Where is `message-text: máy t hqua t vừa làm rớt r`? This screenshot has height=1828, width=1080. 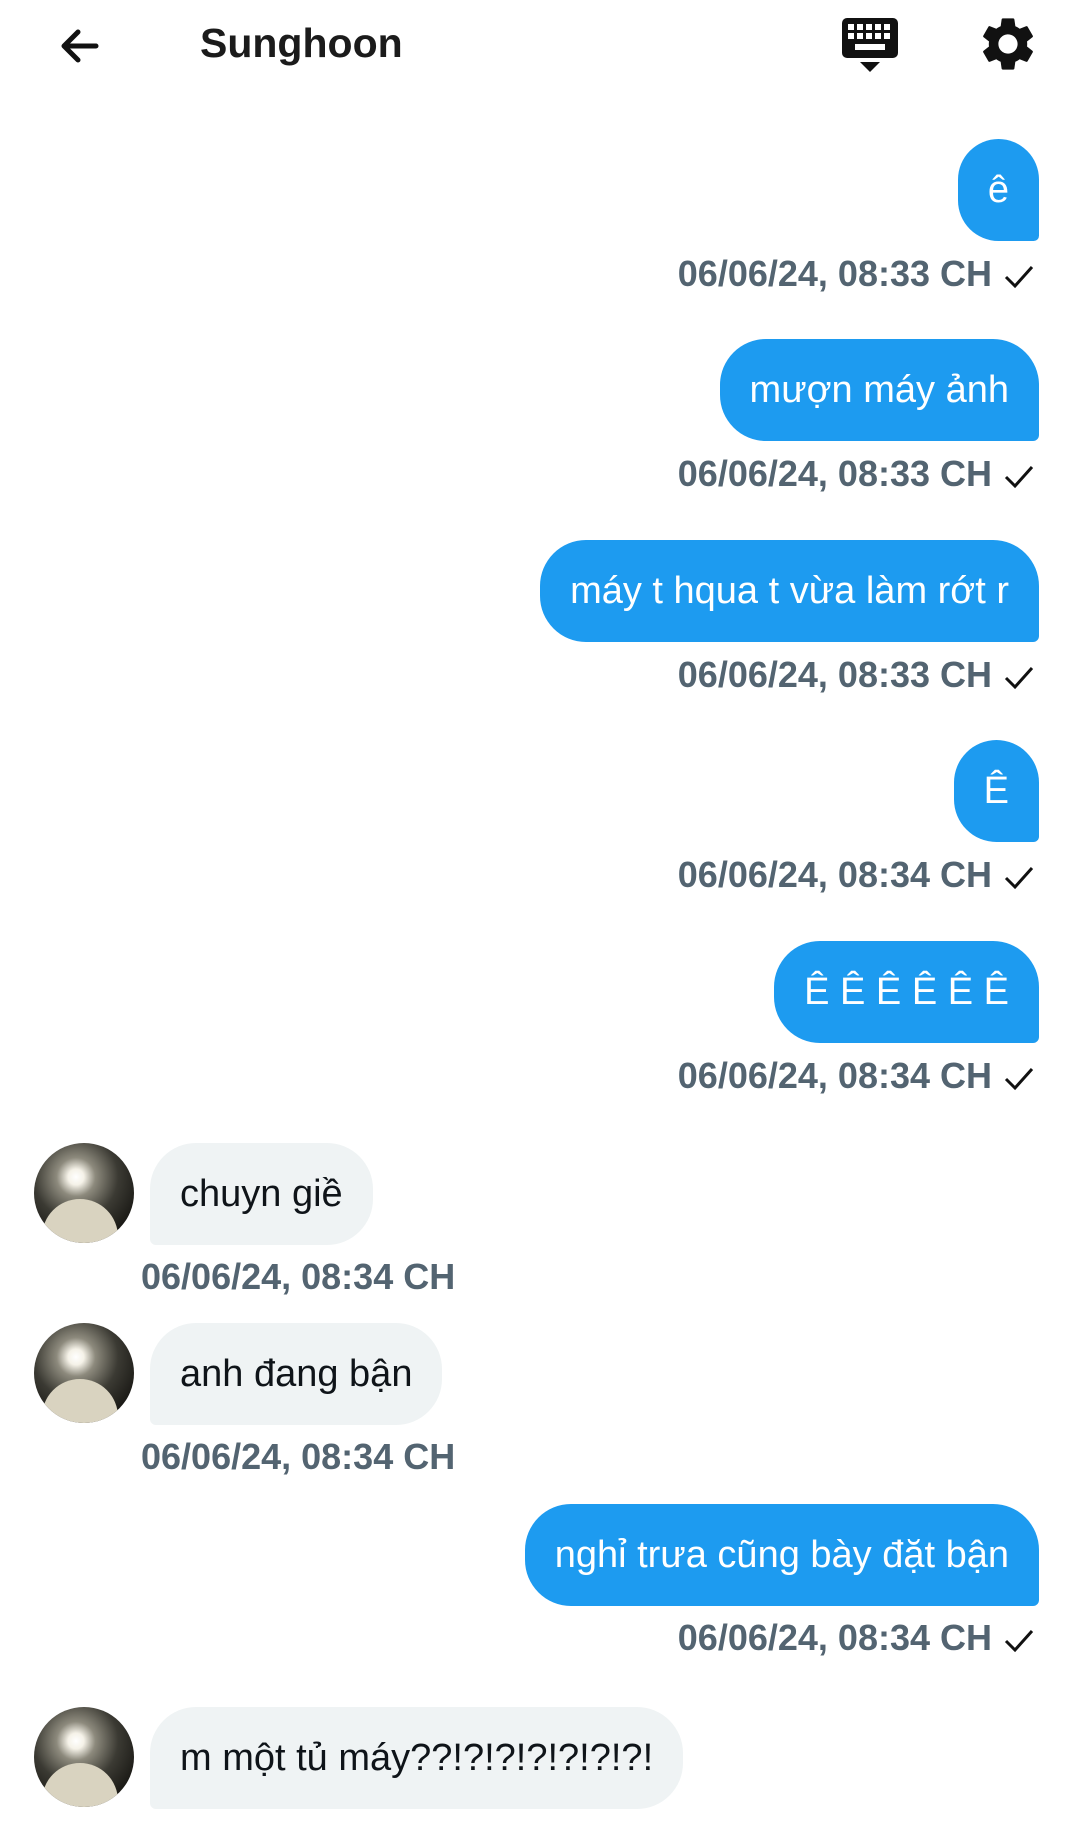 message-text: máy t hqua t vừa làm rớt r is located at coordinates (789, 590).